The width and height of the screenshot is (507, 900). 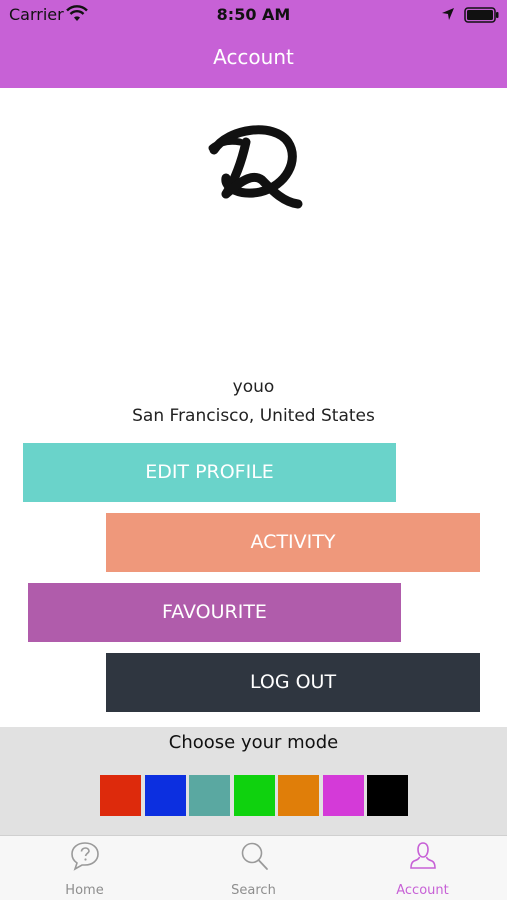 I want to click on tab-bar: Home Search Account, so click(x=253, y=867).